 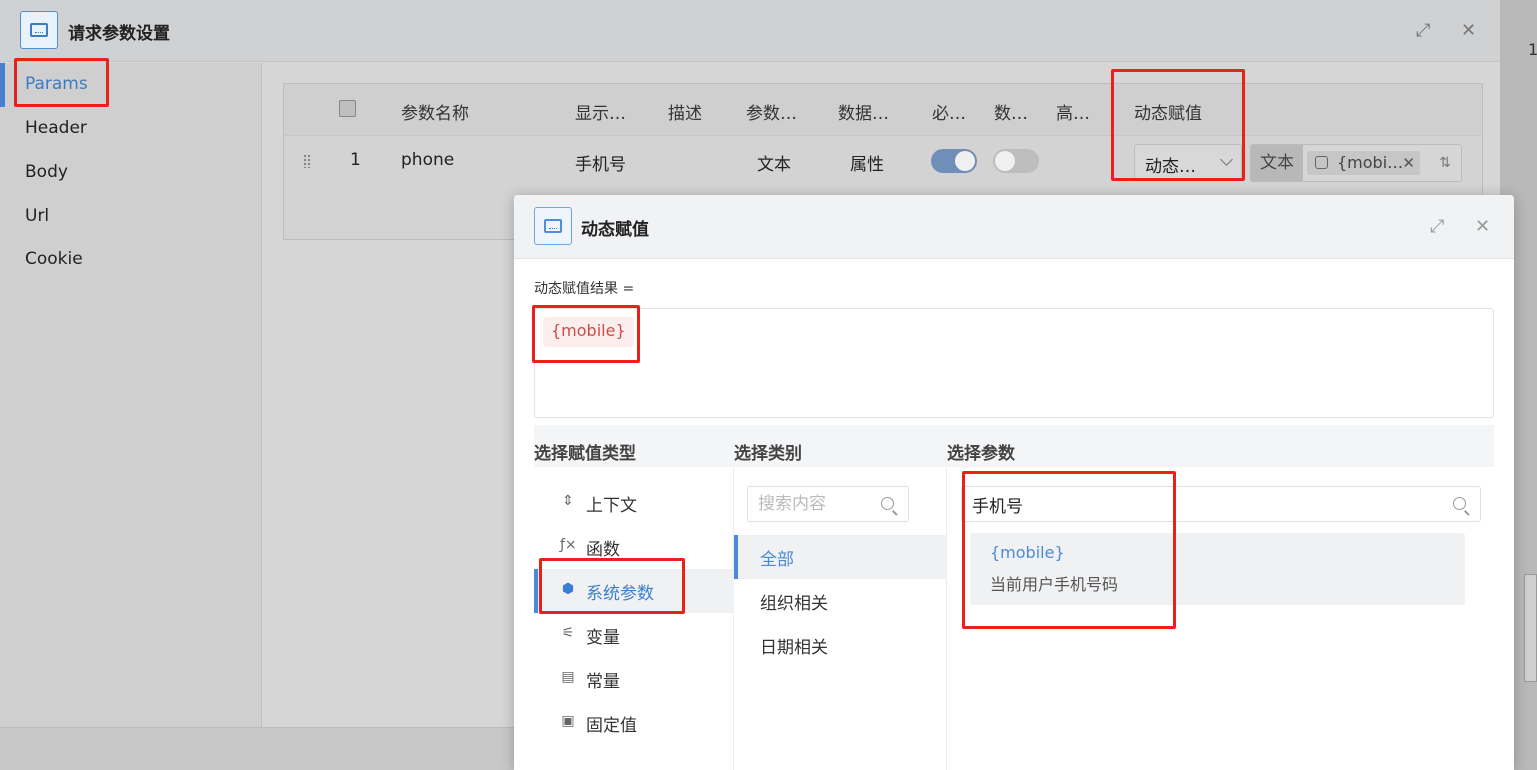 What do you see at coordinates (620, 594) in the screenshot?
I see `type-item-label: 系统参数` at bounding box center [620, 594].